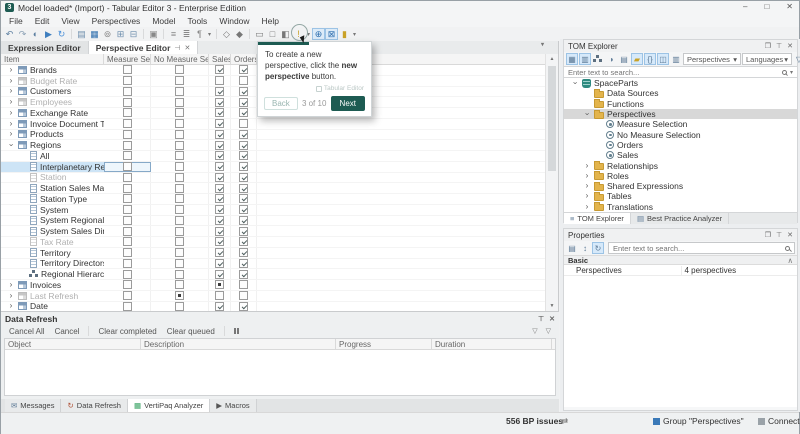  What do you see at coordinates (173, 34) in the screenshot?
I see `format-dax-button: ≡` at bounding box center [173, 34].